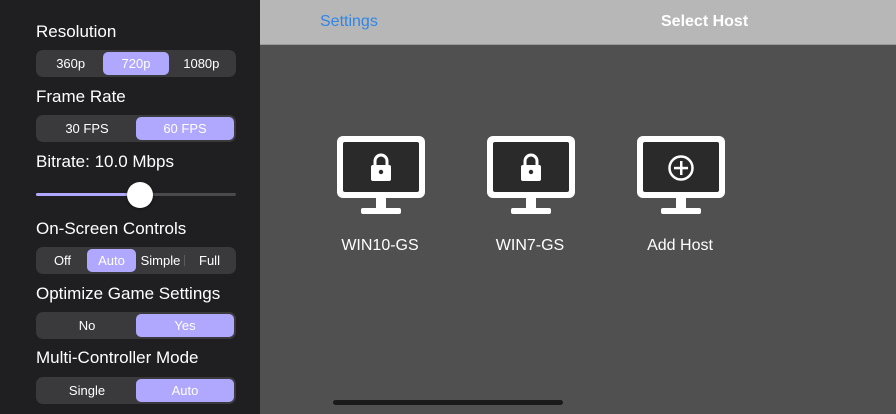  I want to click on segment-option: Full, so click(209, 260).